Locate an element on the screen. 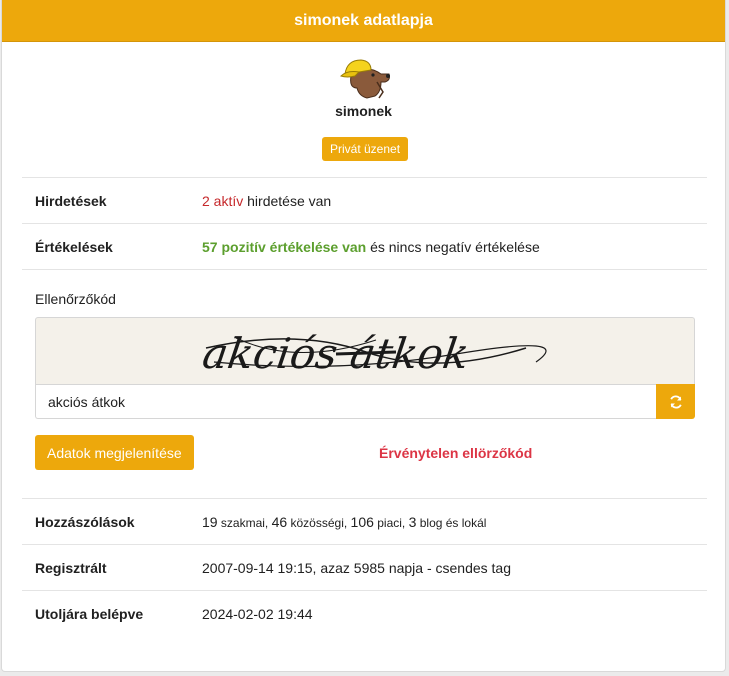 The width and height of the screenshot is (729, 676). comments-professional-count: 19 is located at coordinates (210, 521).